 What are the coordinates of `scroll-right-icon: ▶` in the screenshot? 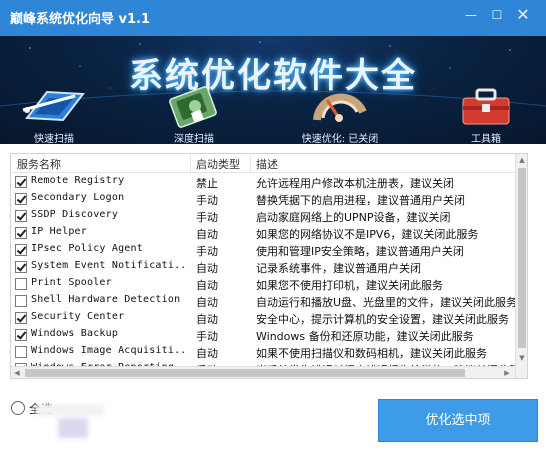 It's located at (507, 372).